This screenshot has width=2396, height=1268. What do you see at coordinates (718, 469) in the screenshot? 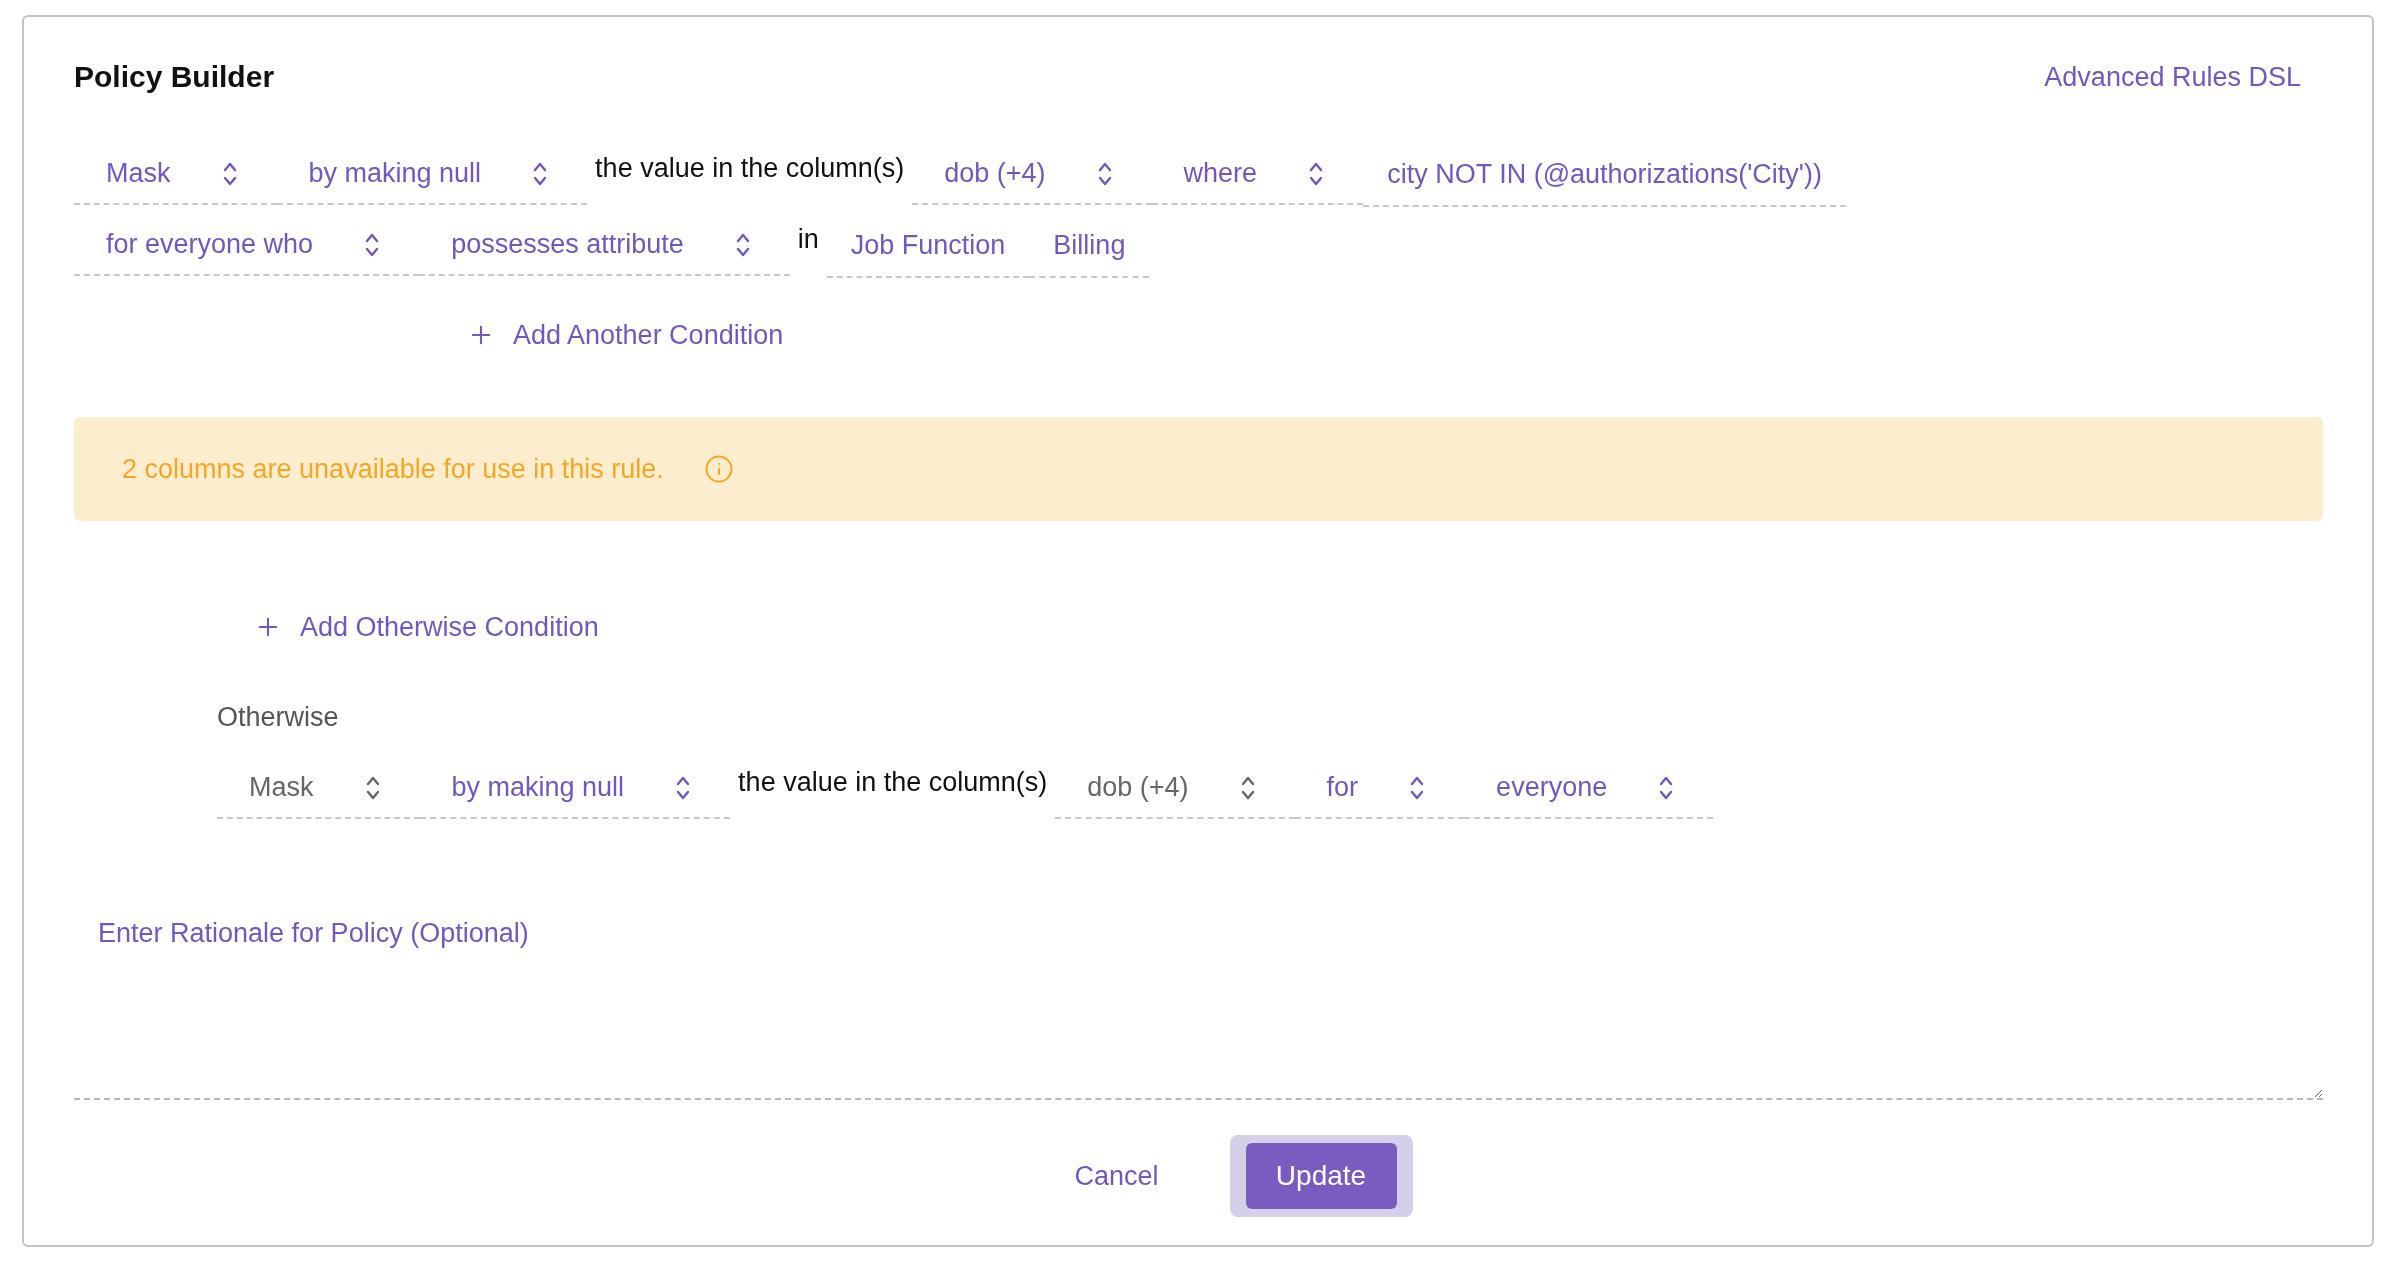
I see `info-icon` at bounding box center [718, 469].